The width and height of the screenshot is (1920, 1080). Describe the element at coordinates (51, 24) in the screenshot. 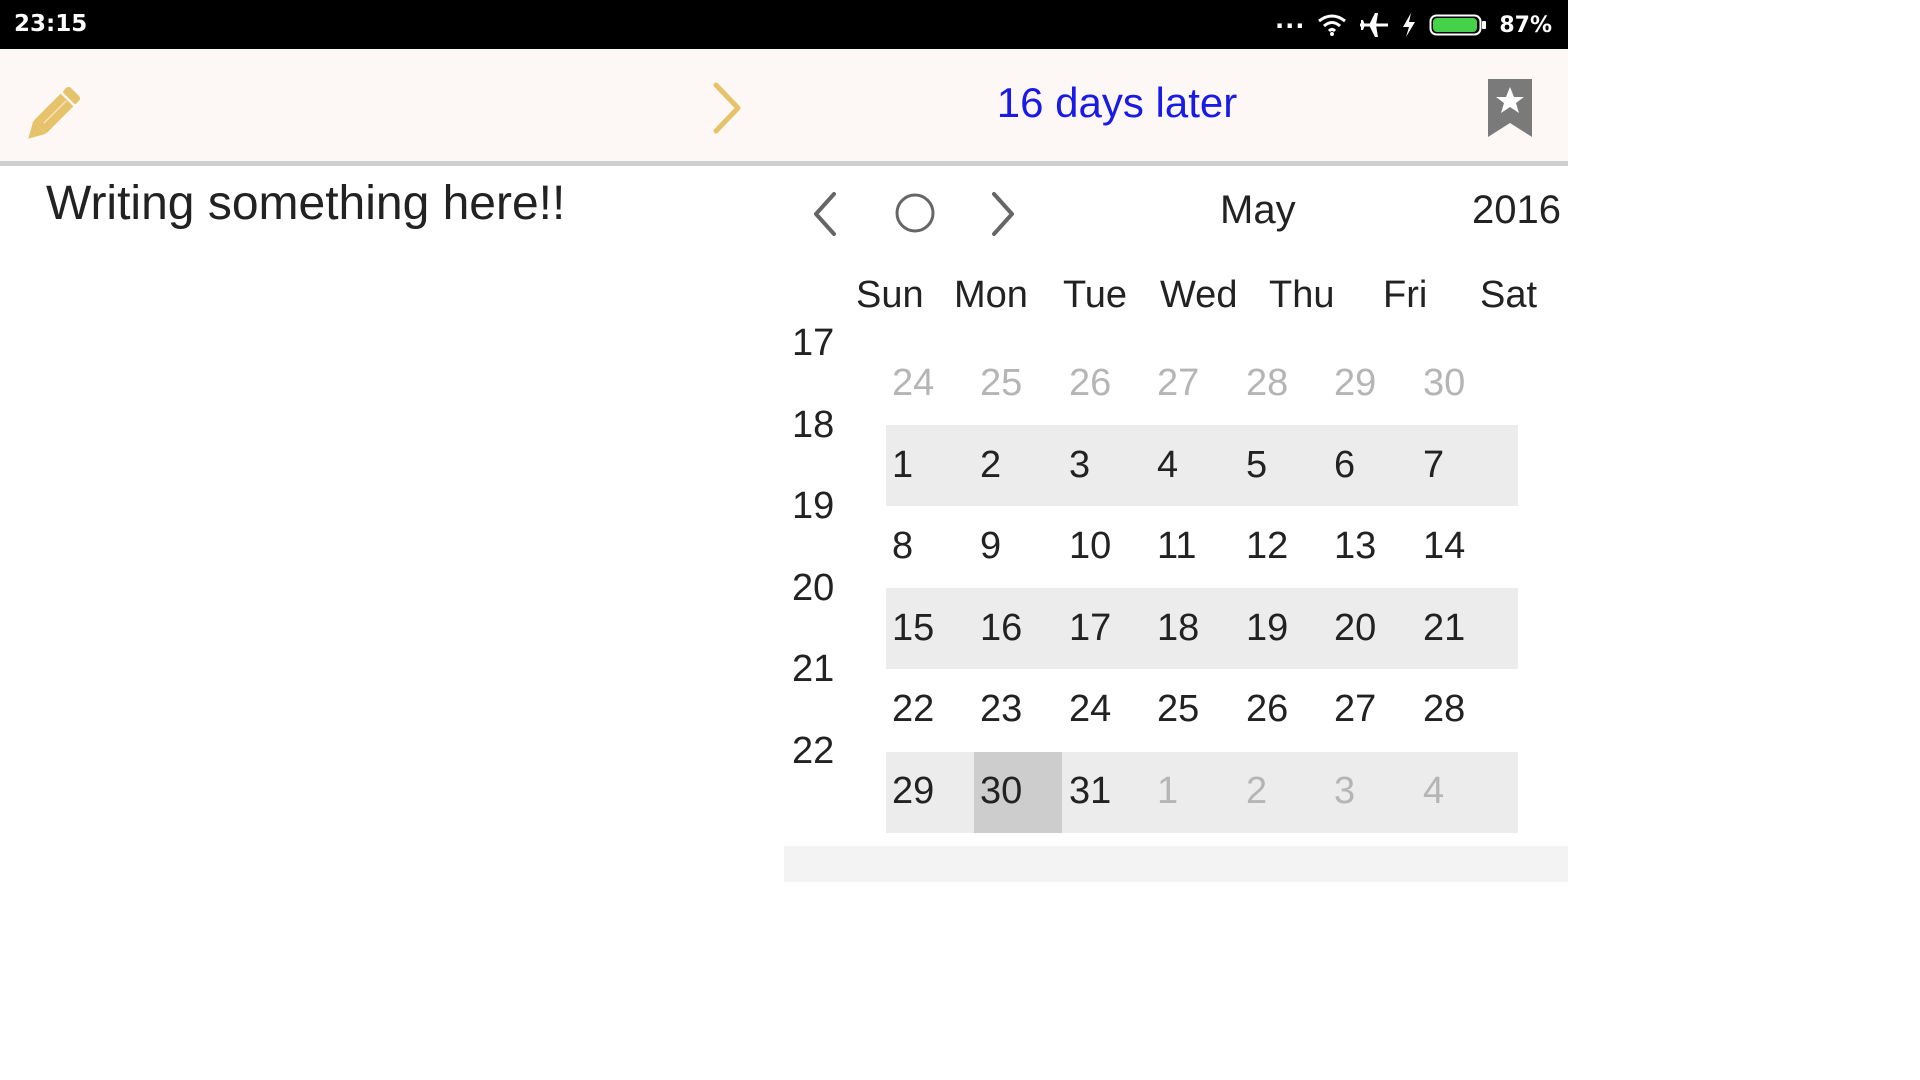

I see `status-time: 23:15` at that location.